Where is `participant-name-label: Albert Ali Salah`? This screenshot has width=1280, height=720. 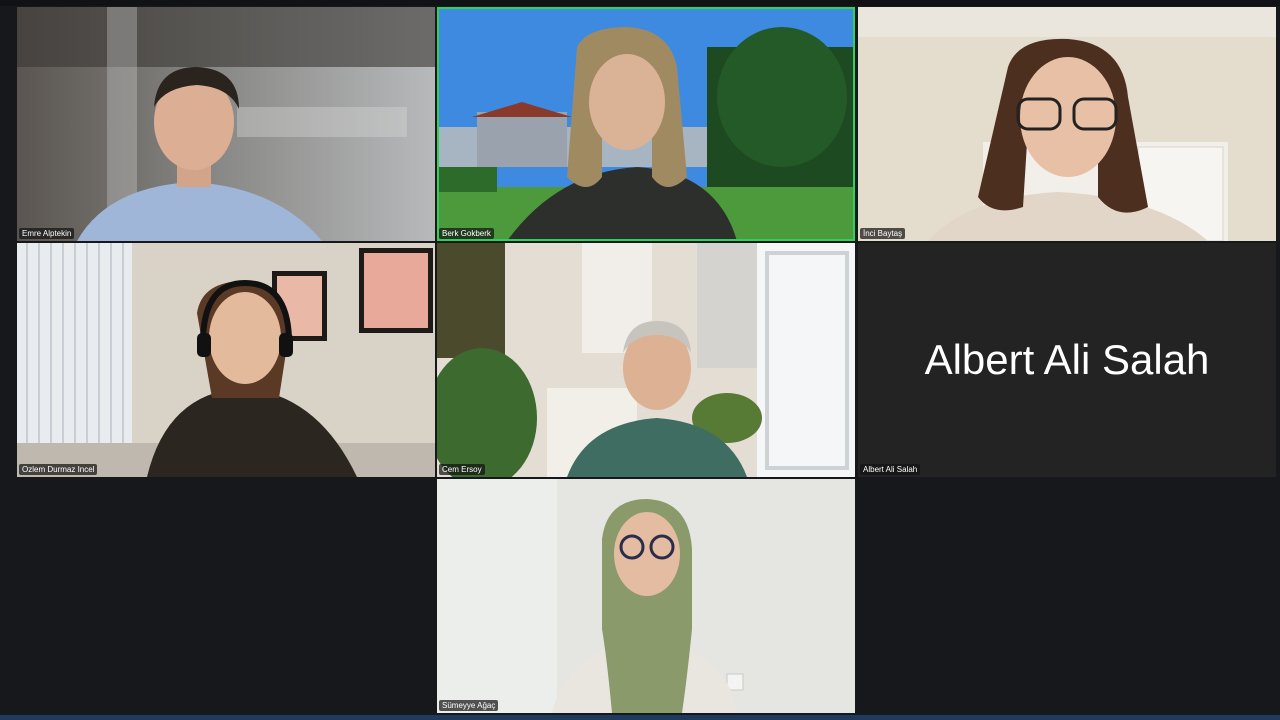 participant-name-label: Albert Ali Salah is located at coordinates (890, 469).